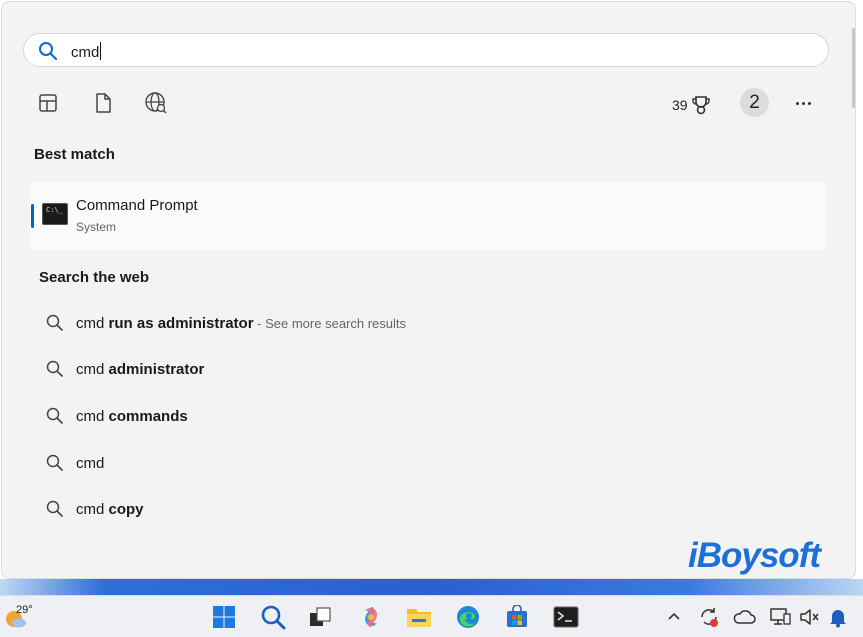 The image size is (863, 637). I want to click on file-explorer-button, so click(419, 617).